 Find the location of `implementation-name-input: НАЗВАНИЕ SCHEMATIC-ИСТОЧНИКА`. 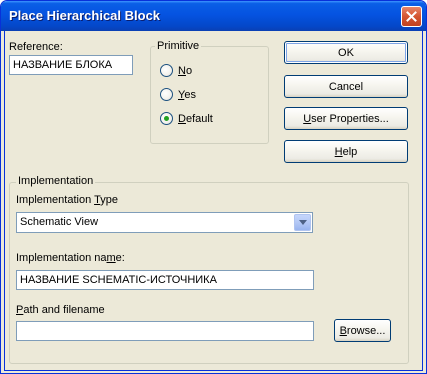

implementation-name-input: НАЗВАНИЕ SCHEMATIC-ИСТОЧНИКА is located at coordinates (165, 280).